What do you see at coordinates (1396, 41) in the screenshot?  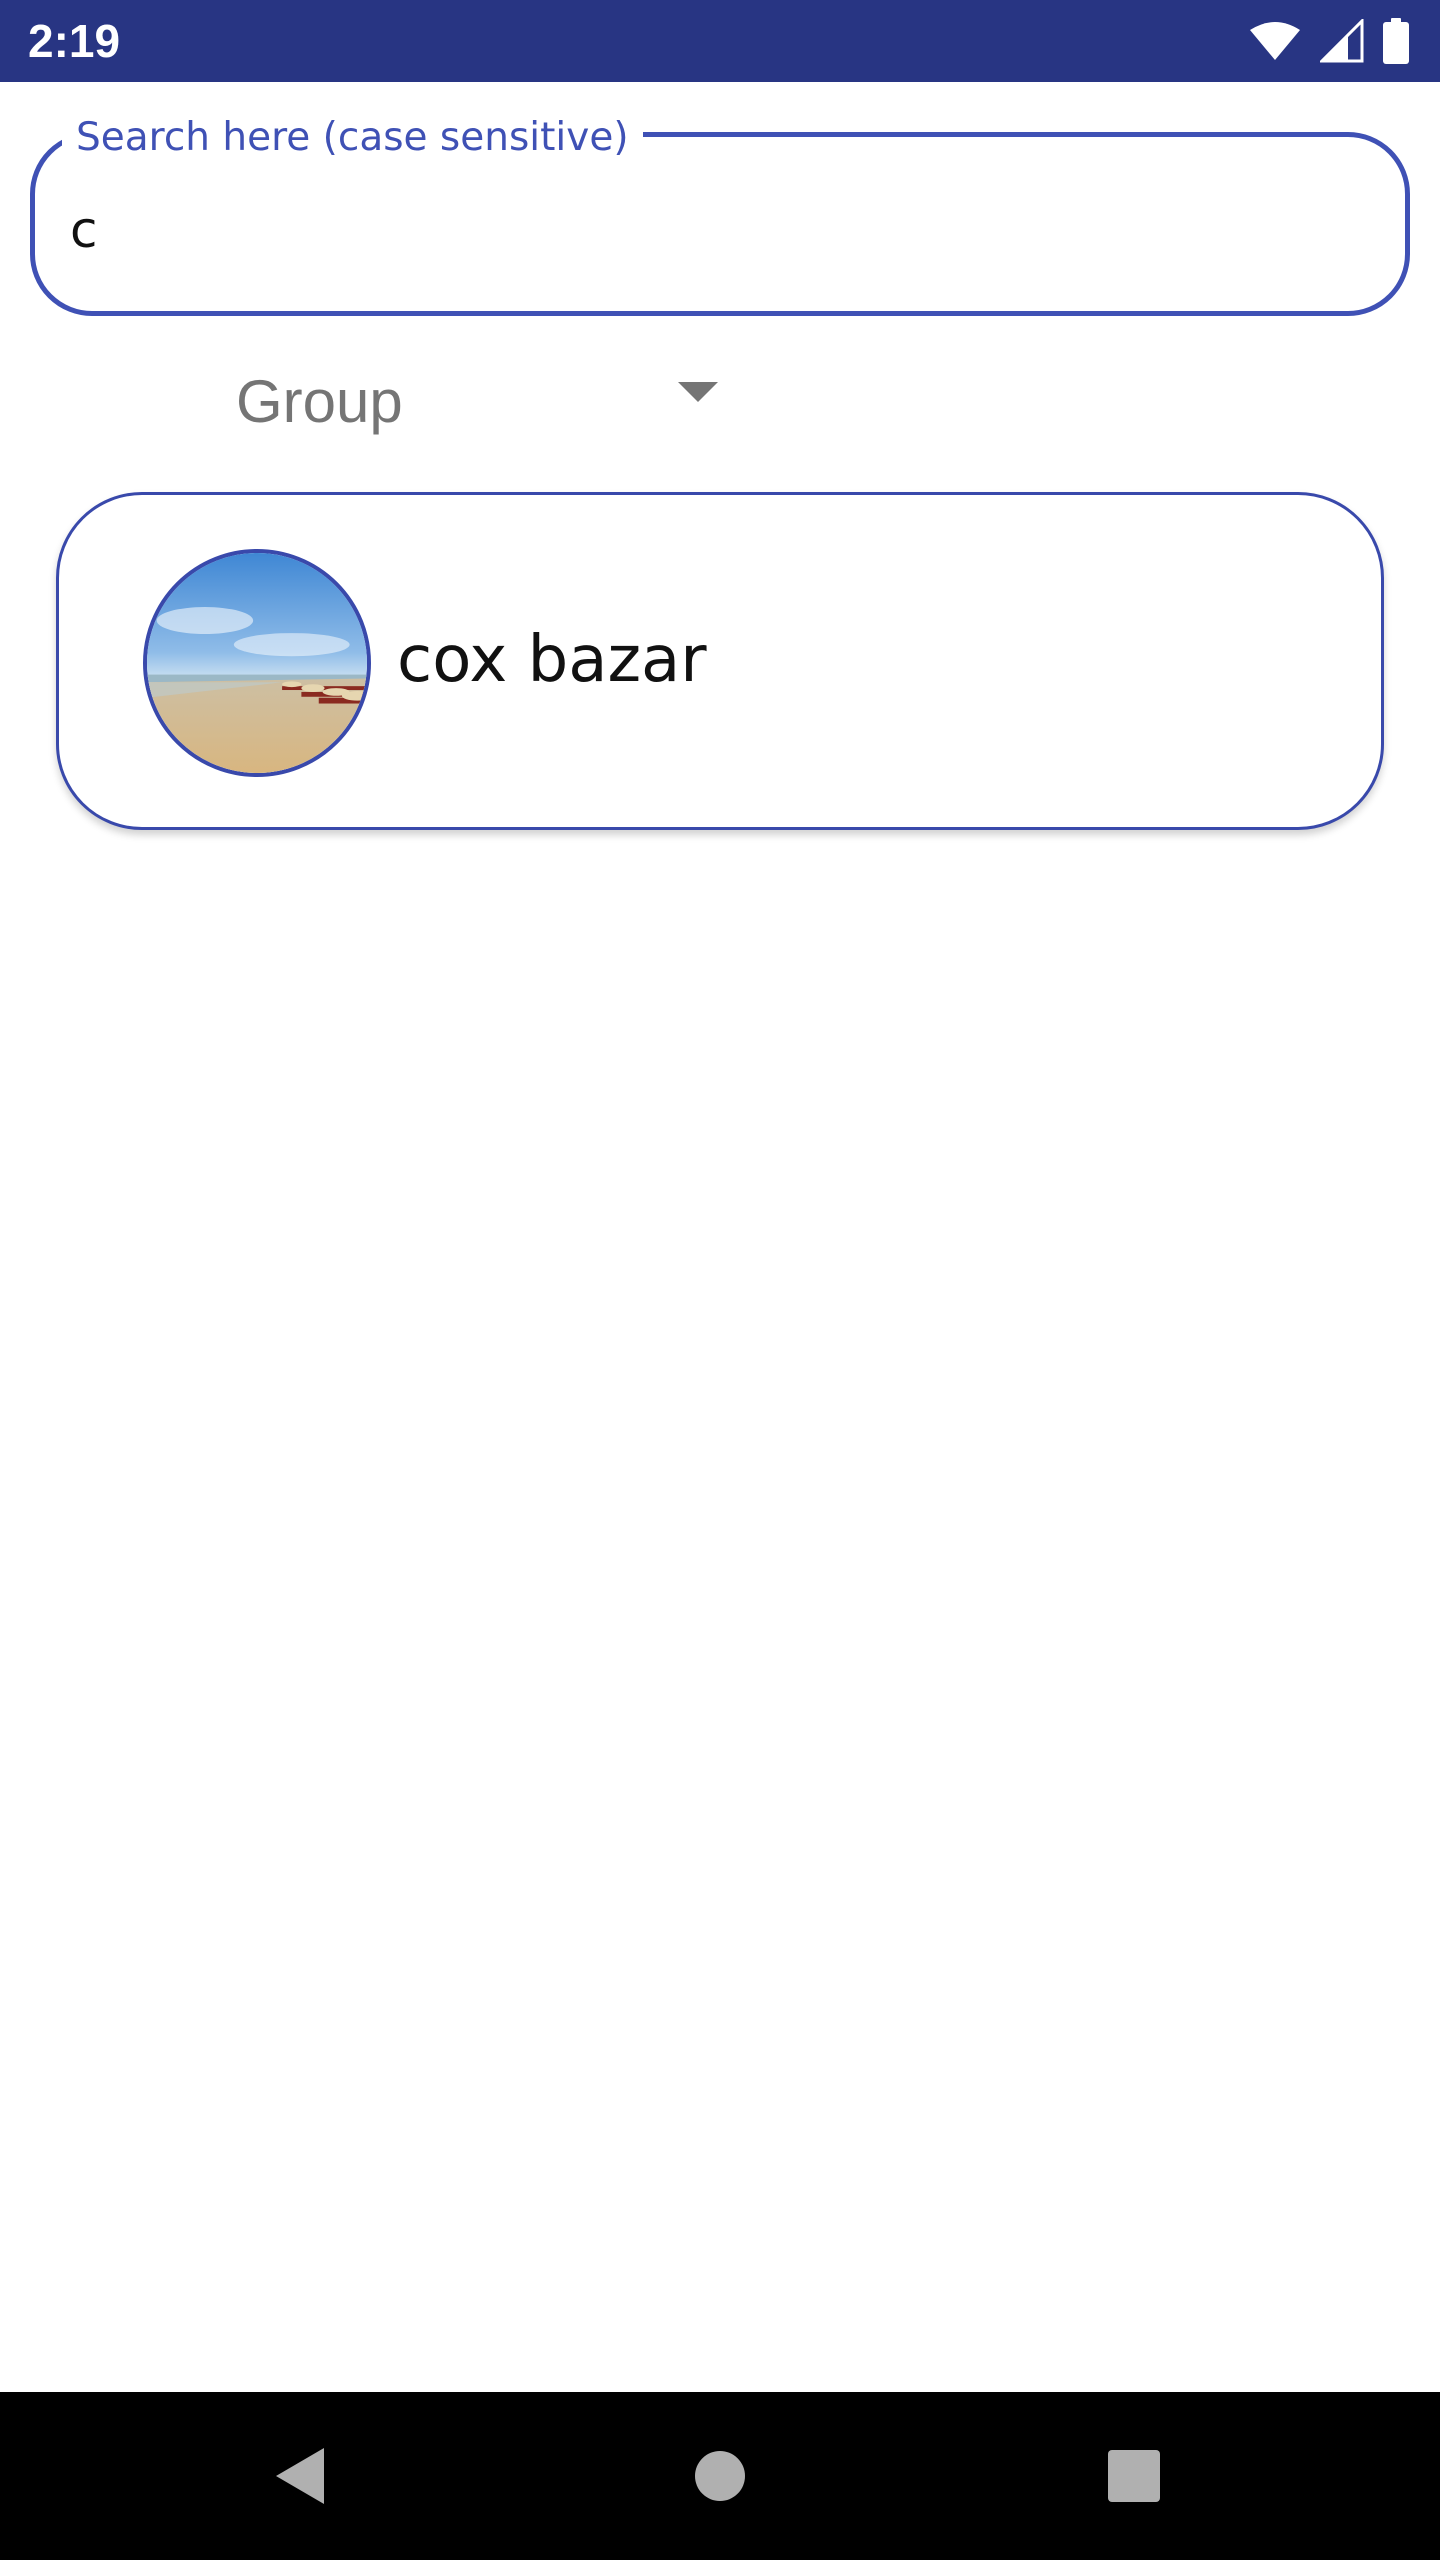 I see `battery-icon` at bounding box center [1396, 41].